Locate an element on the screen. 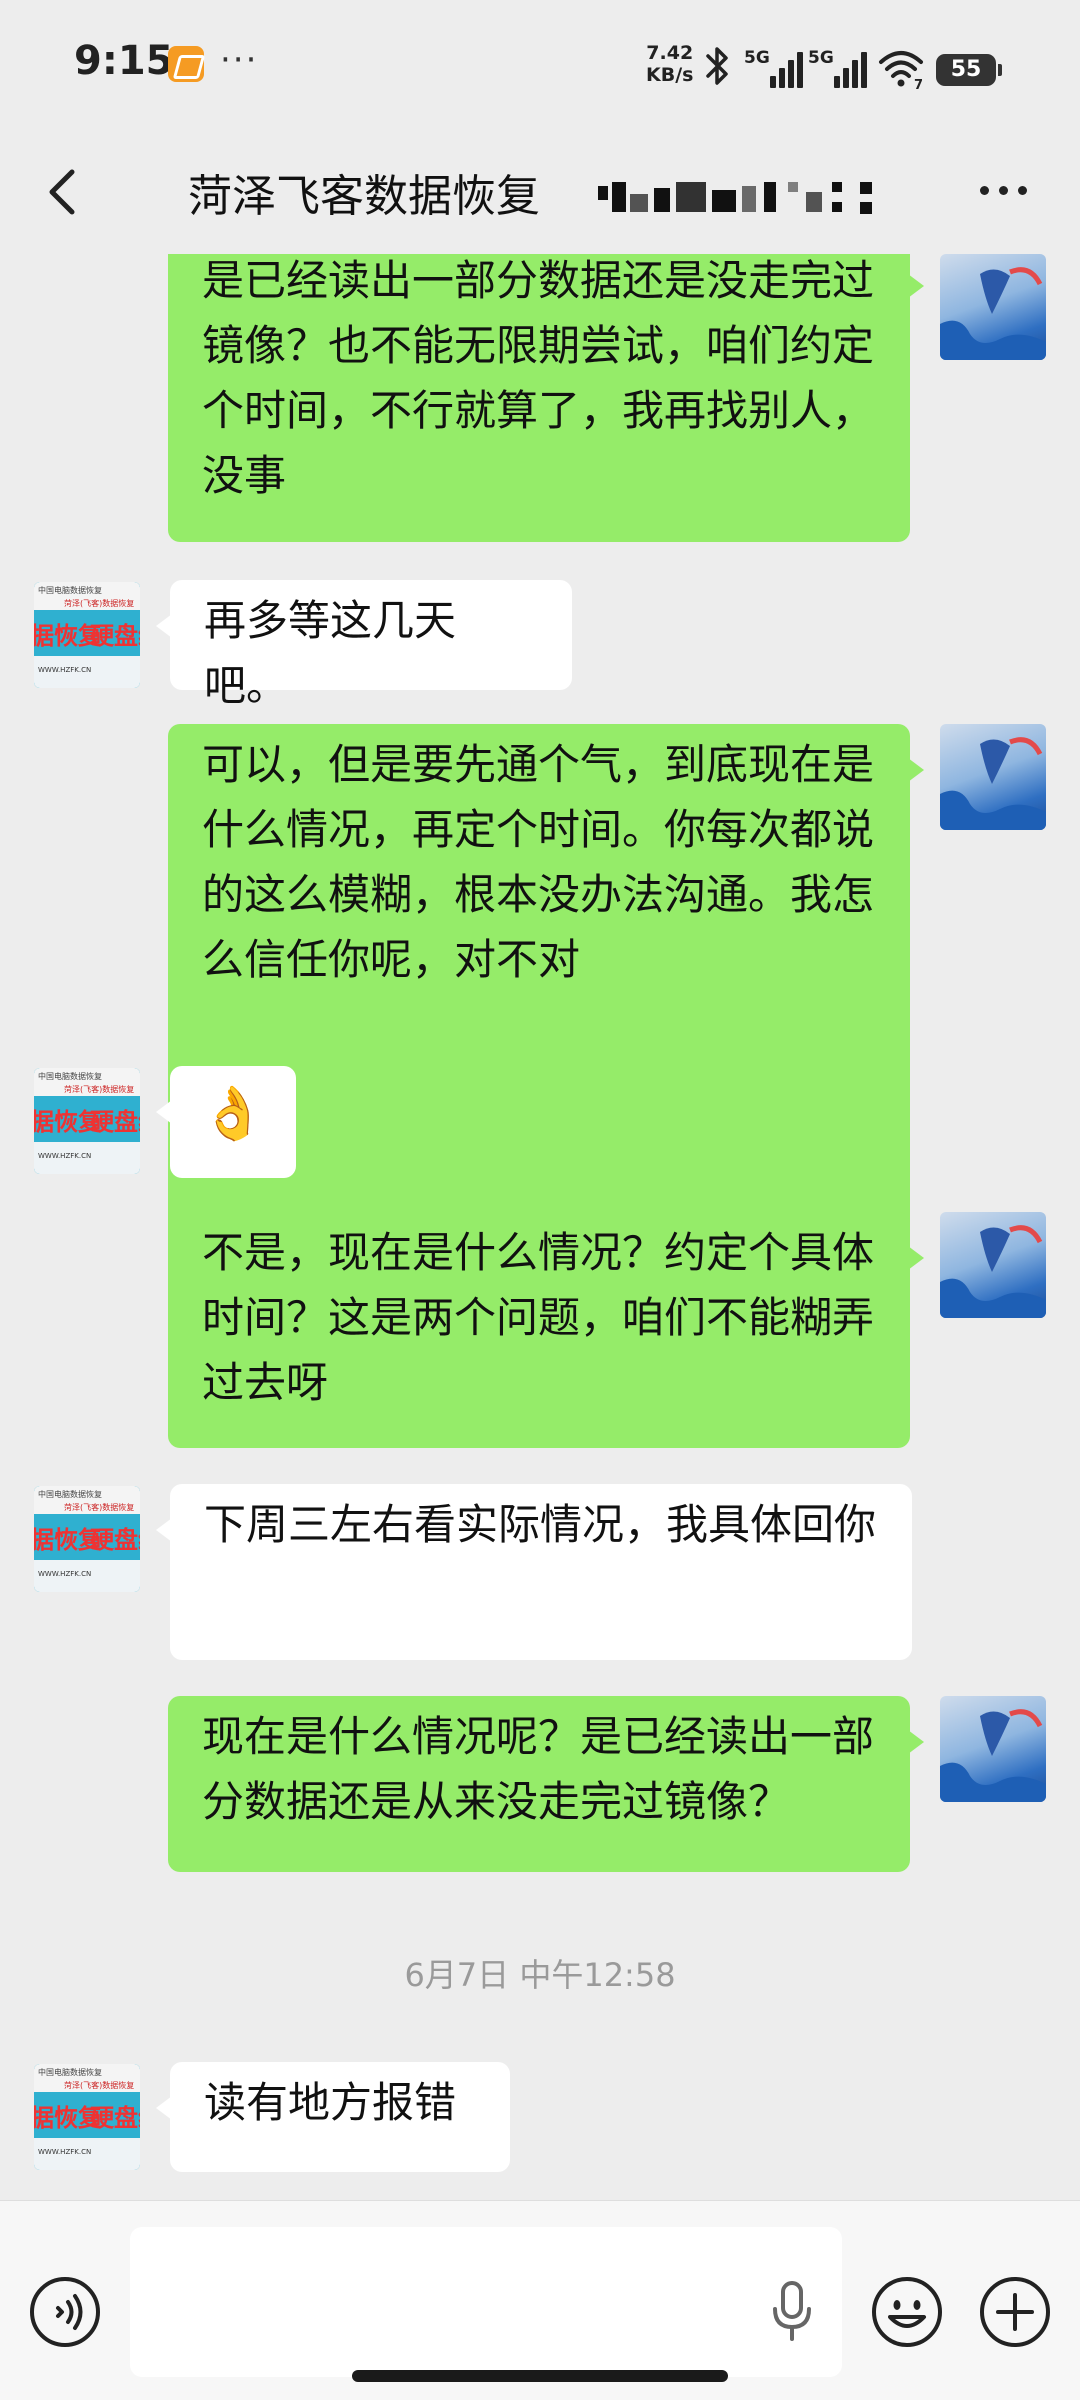 This screenshot has height=2400, width=1080. message-received: 下周三左右看实际情况，我具体回你 is located at coordinates (534, 1572).